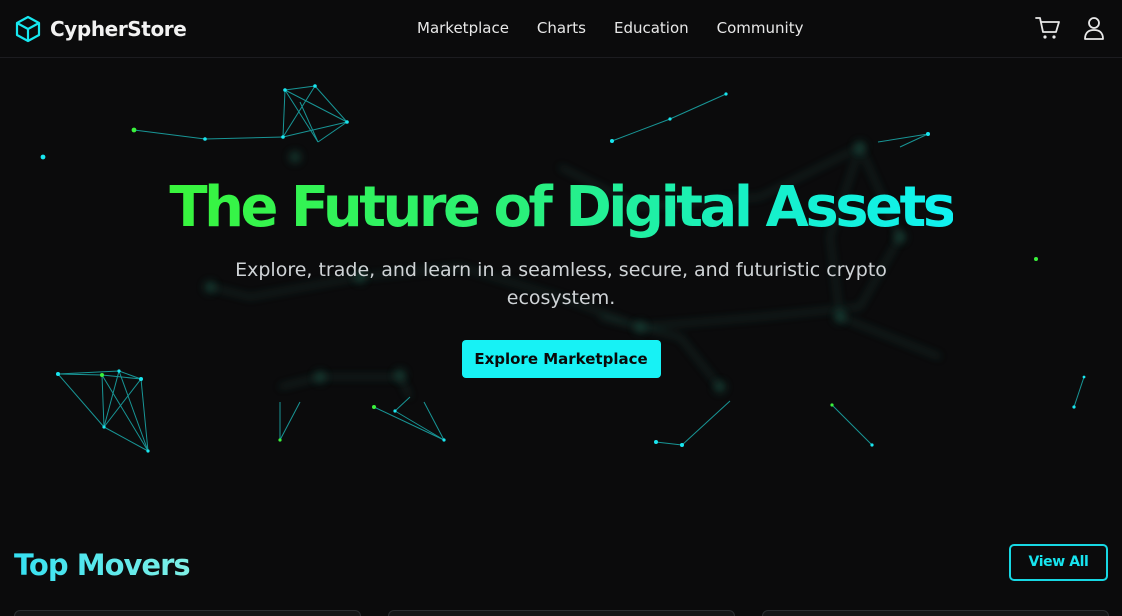  I want to click on header-actions, so click(1071, 28).